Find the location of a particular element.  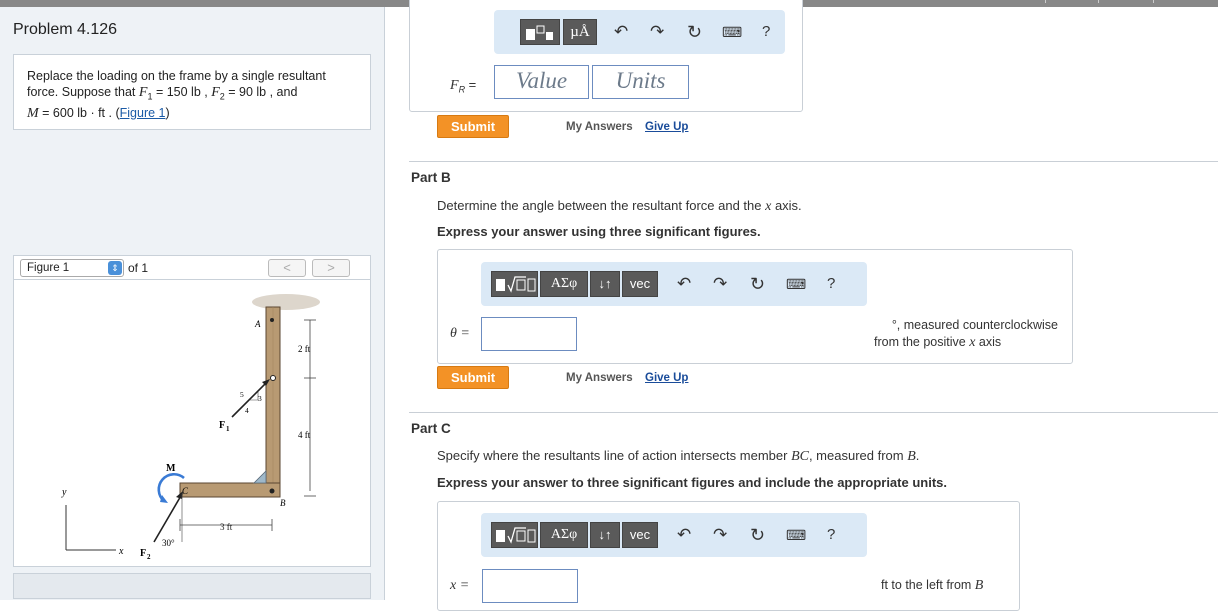

figure-footer is located at coordinates (192, 586).